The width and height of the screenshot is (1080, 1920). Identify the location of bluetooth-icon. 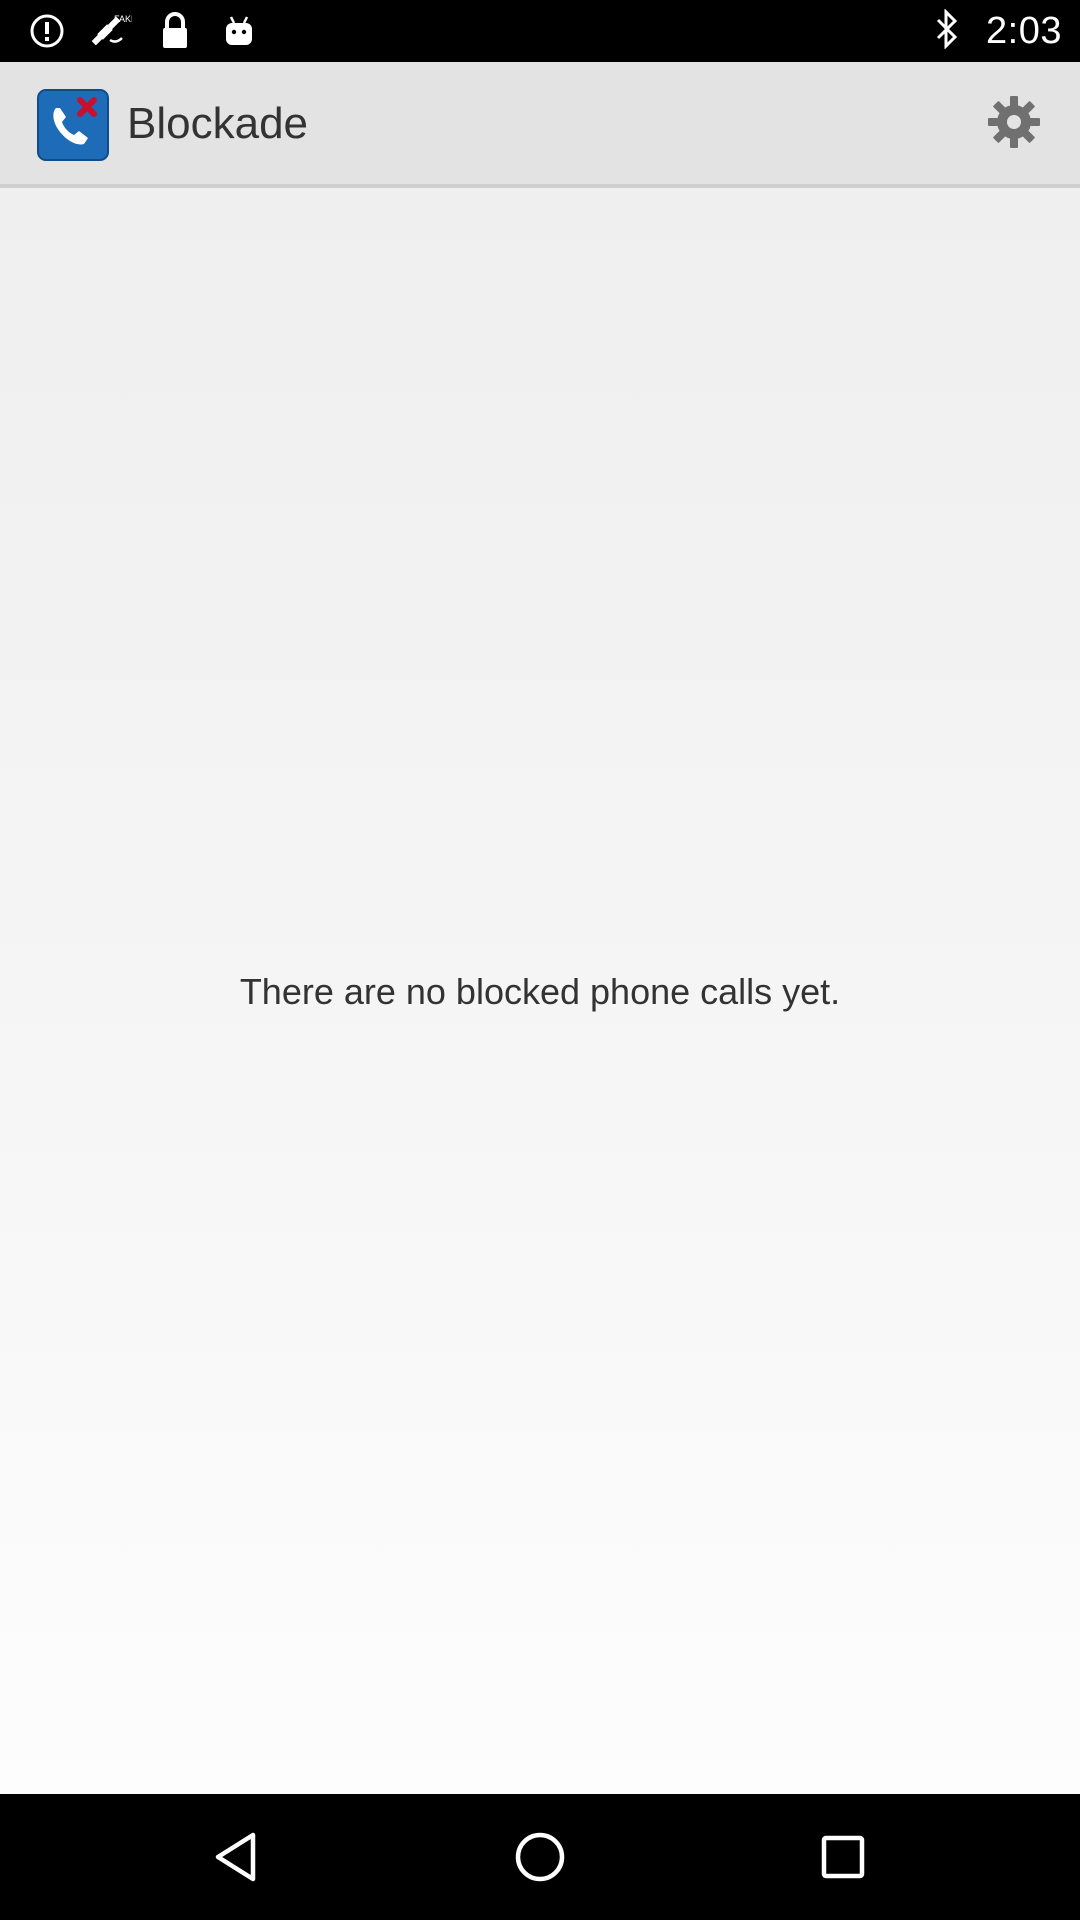
(947, 30).